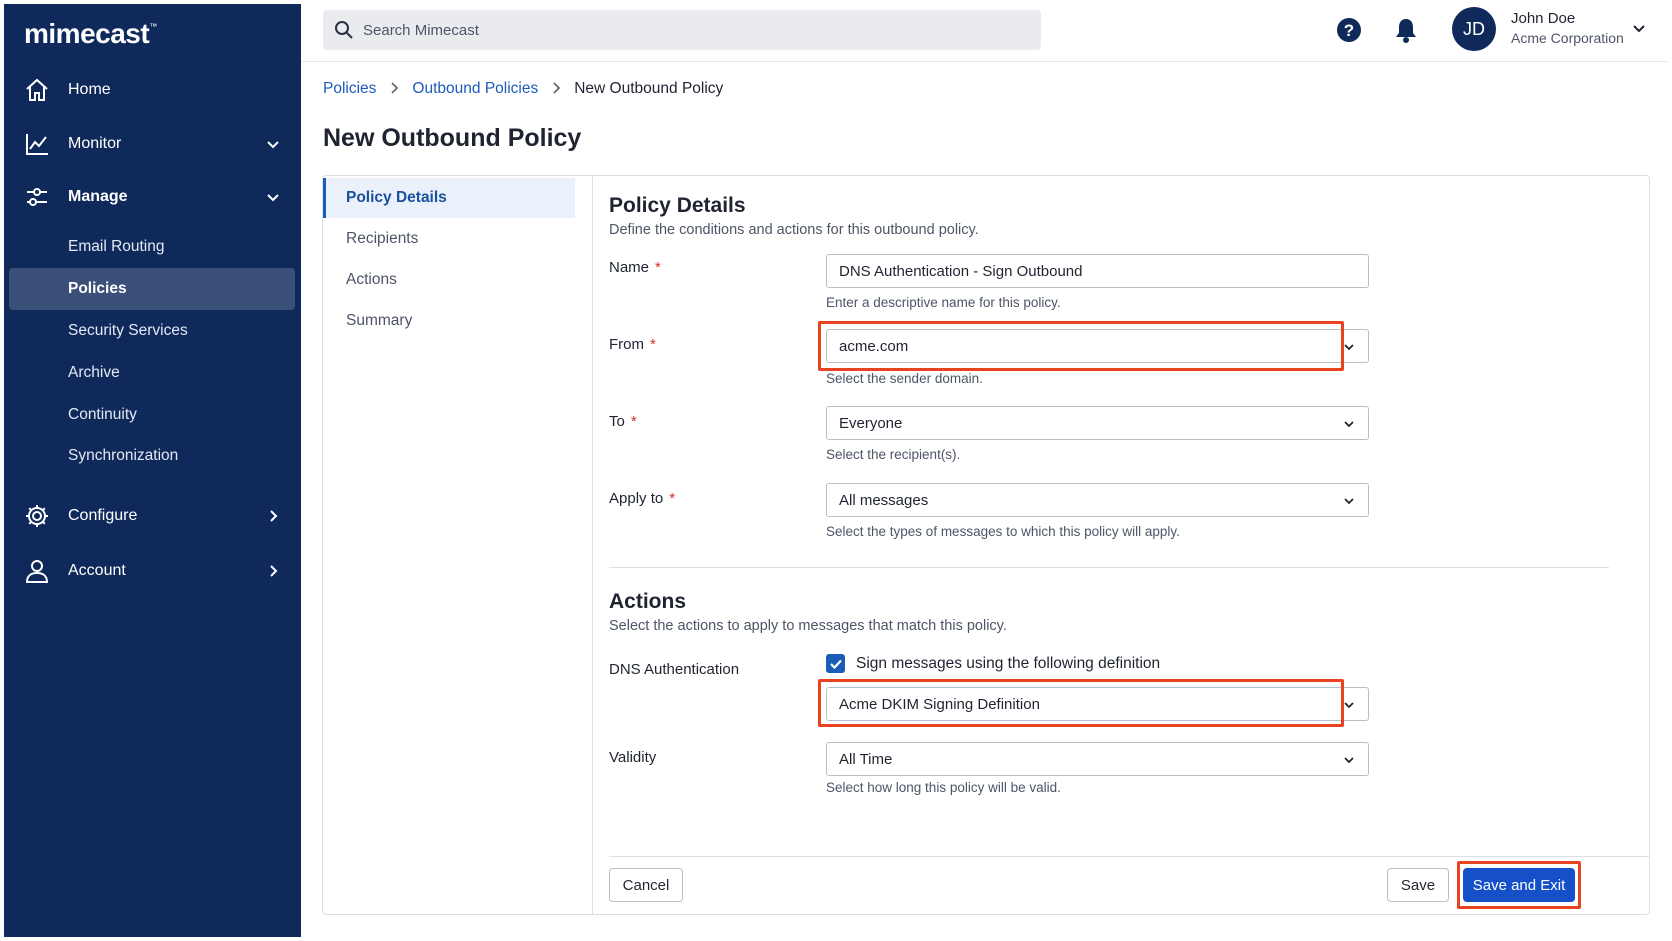 This screenshot has height=941, width=1672. I want to click on page-title: New Outbound Policy, so click(452, 138).